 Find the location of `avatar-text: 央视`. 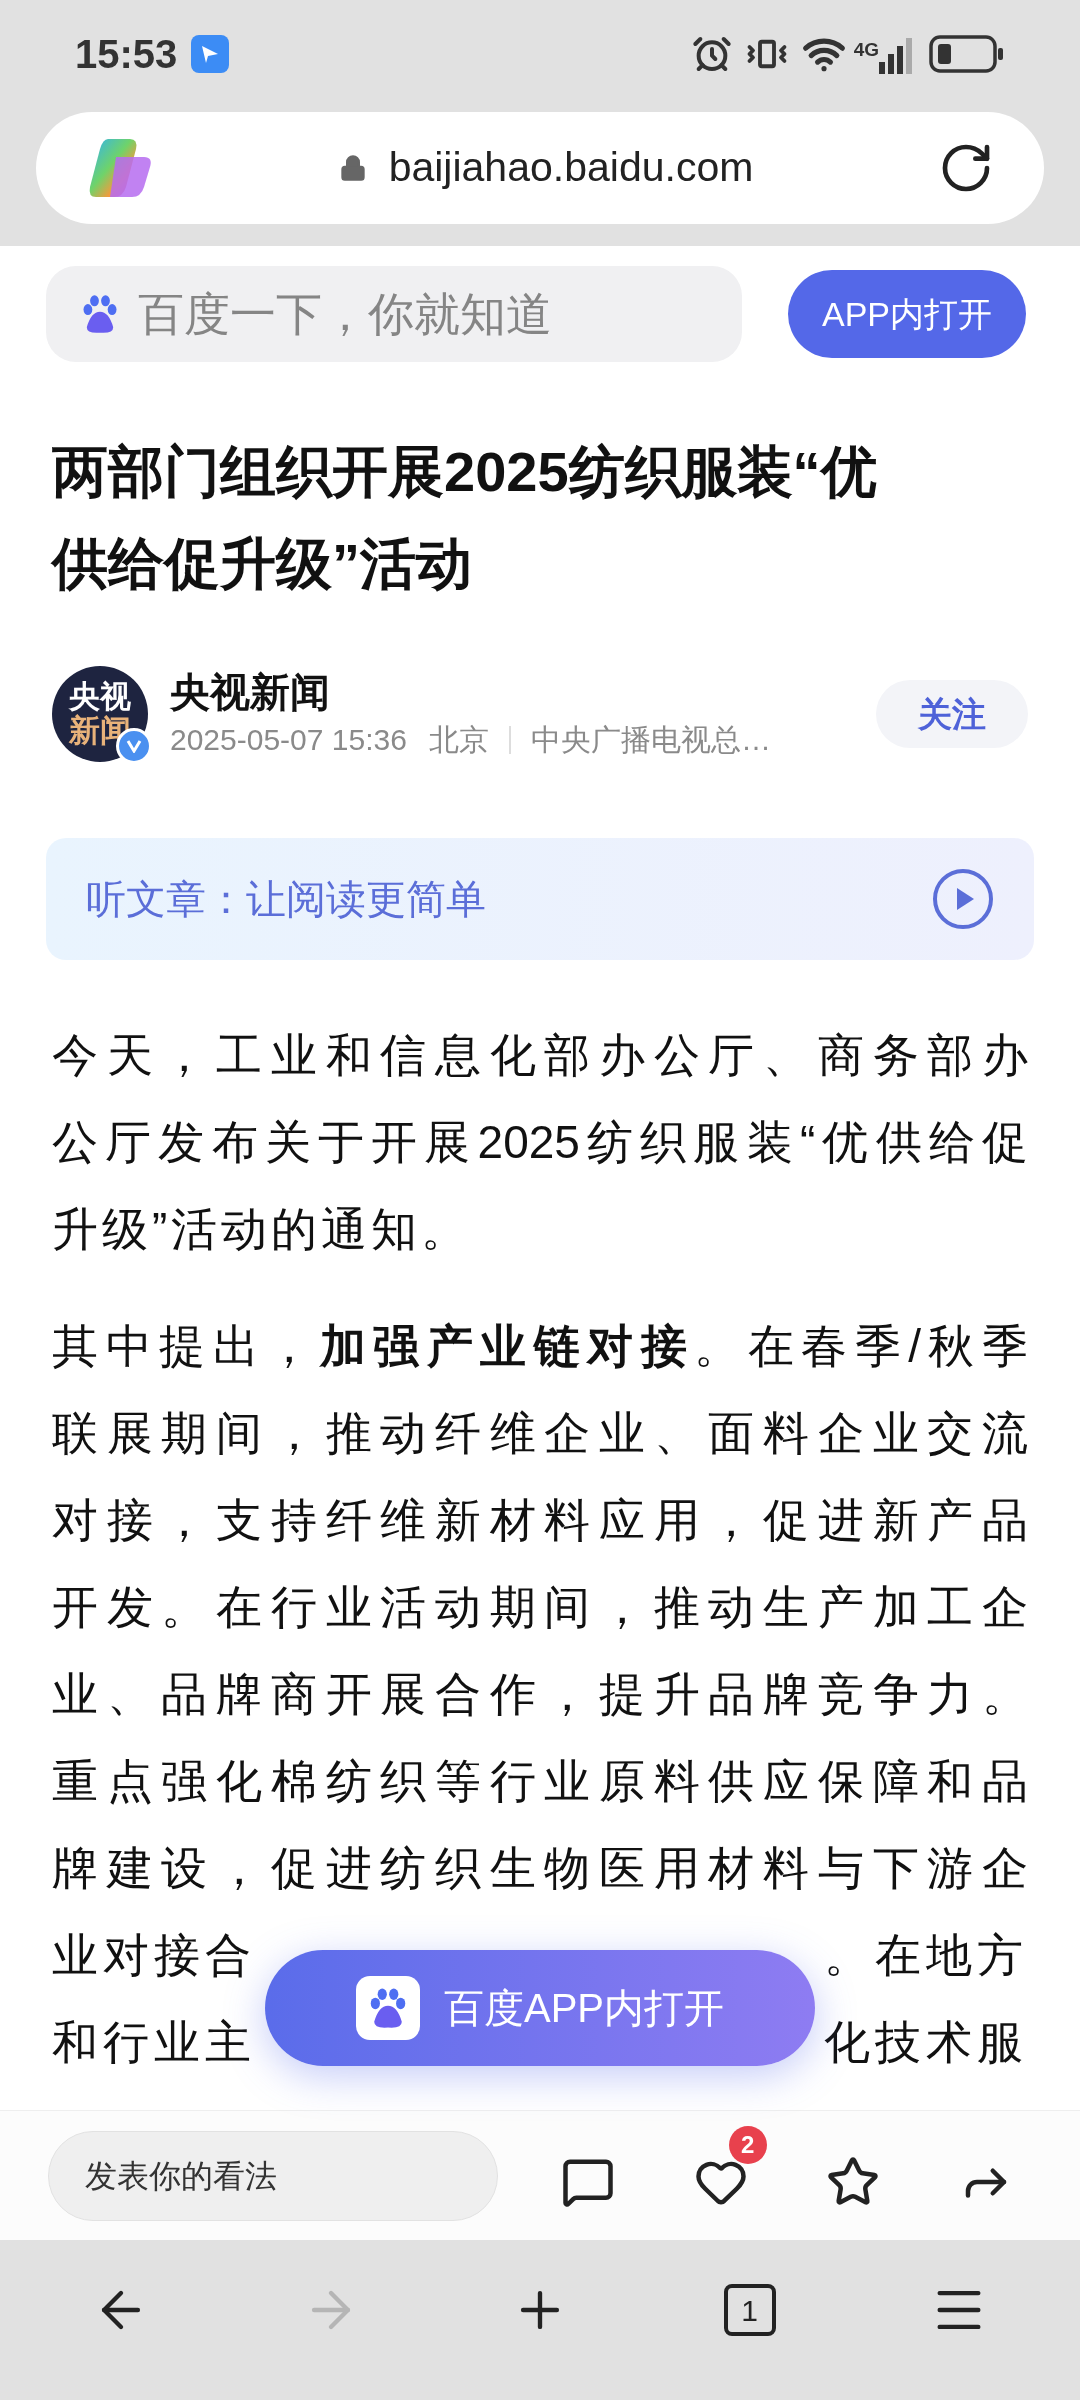

avatar-text: 央视 is located at coordinates (100, 697).